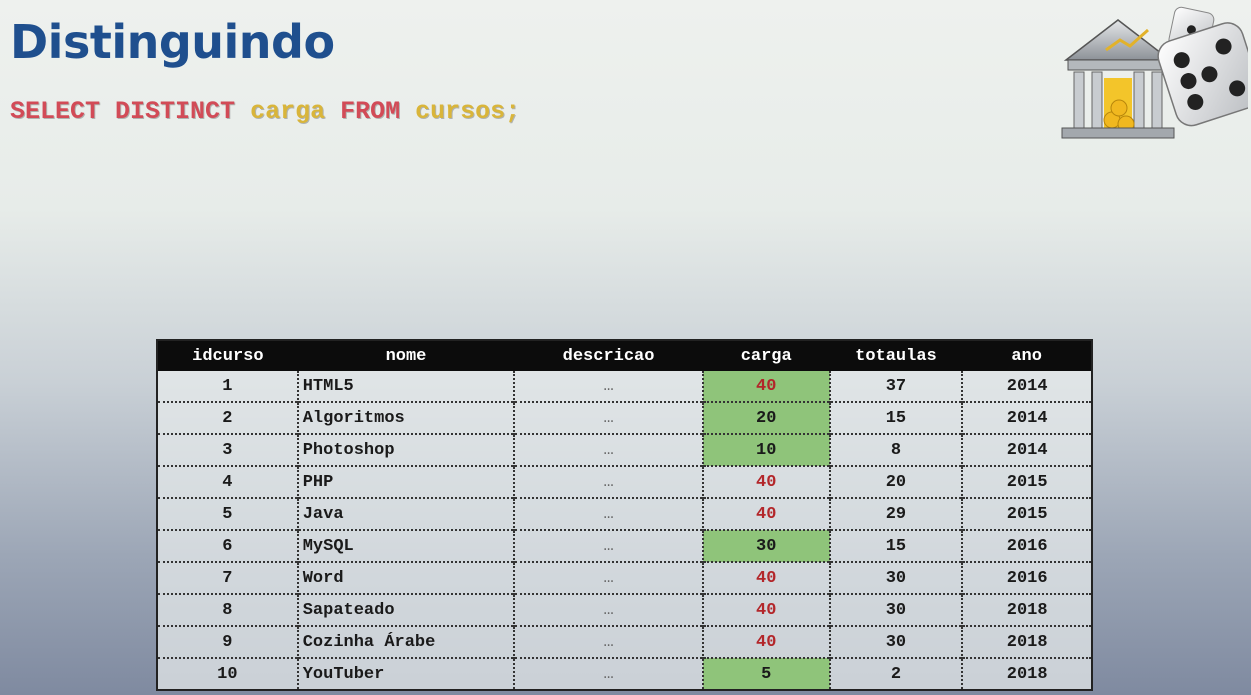 This screenshot has height=695, width=1251. I want to click on header-descricao: descricao, so click(608, 355).